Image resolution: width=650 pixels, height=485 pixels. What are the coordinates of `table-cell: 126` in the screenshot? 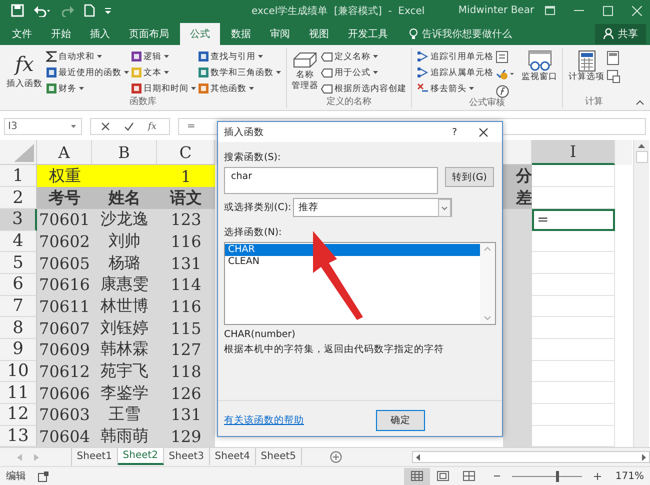 It's located at (186, 393).